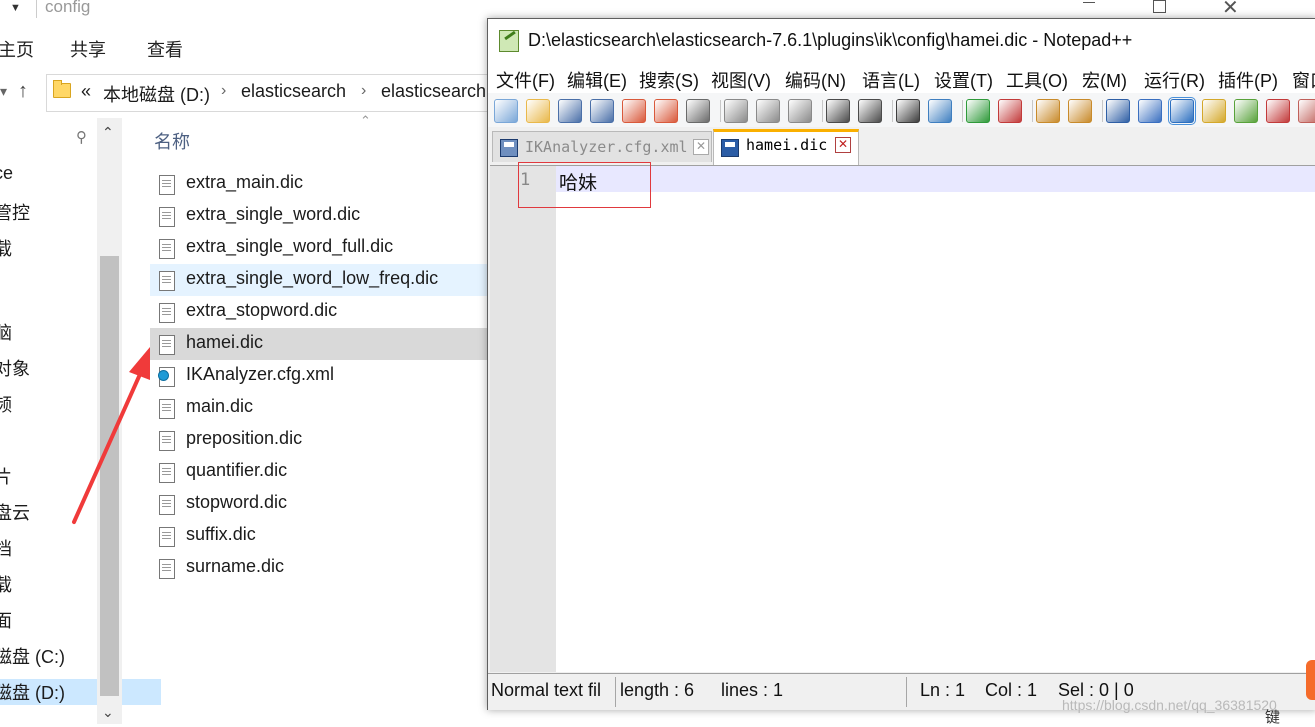 The image size is (1315, 727). I want to click on minimize-icon, so click(1089, 2).